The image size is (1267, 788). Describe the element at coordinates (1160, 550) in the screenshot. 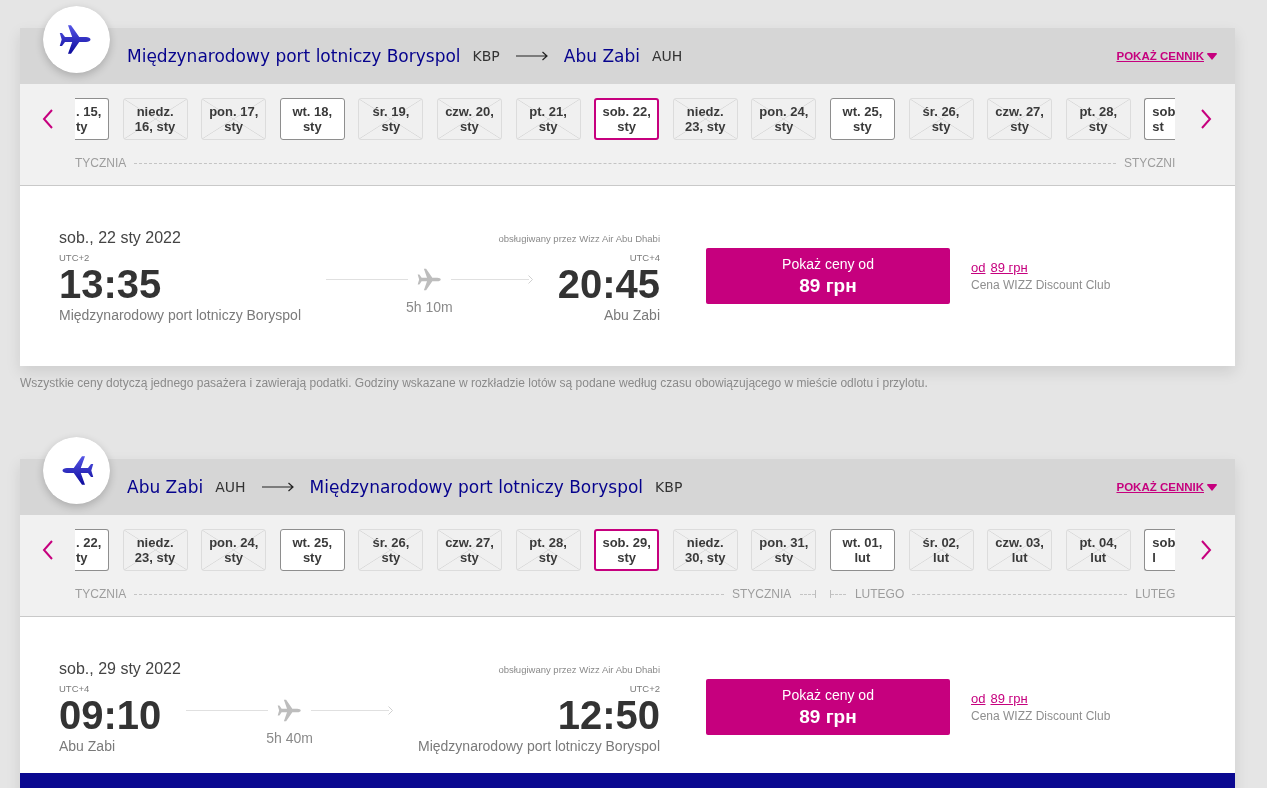

I see `date-tile: sob l` at that location.